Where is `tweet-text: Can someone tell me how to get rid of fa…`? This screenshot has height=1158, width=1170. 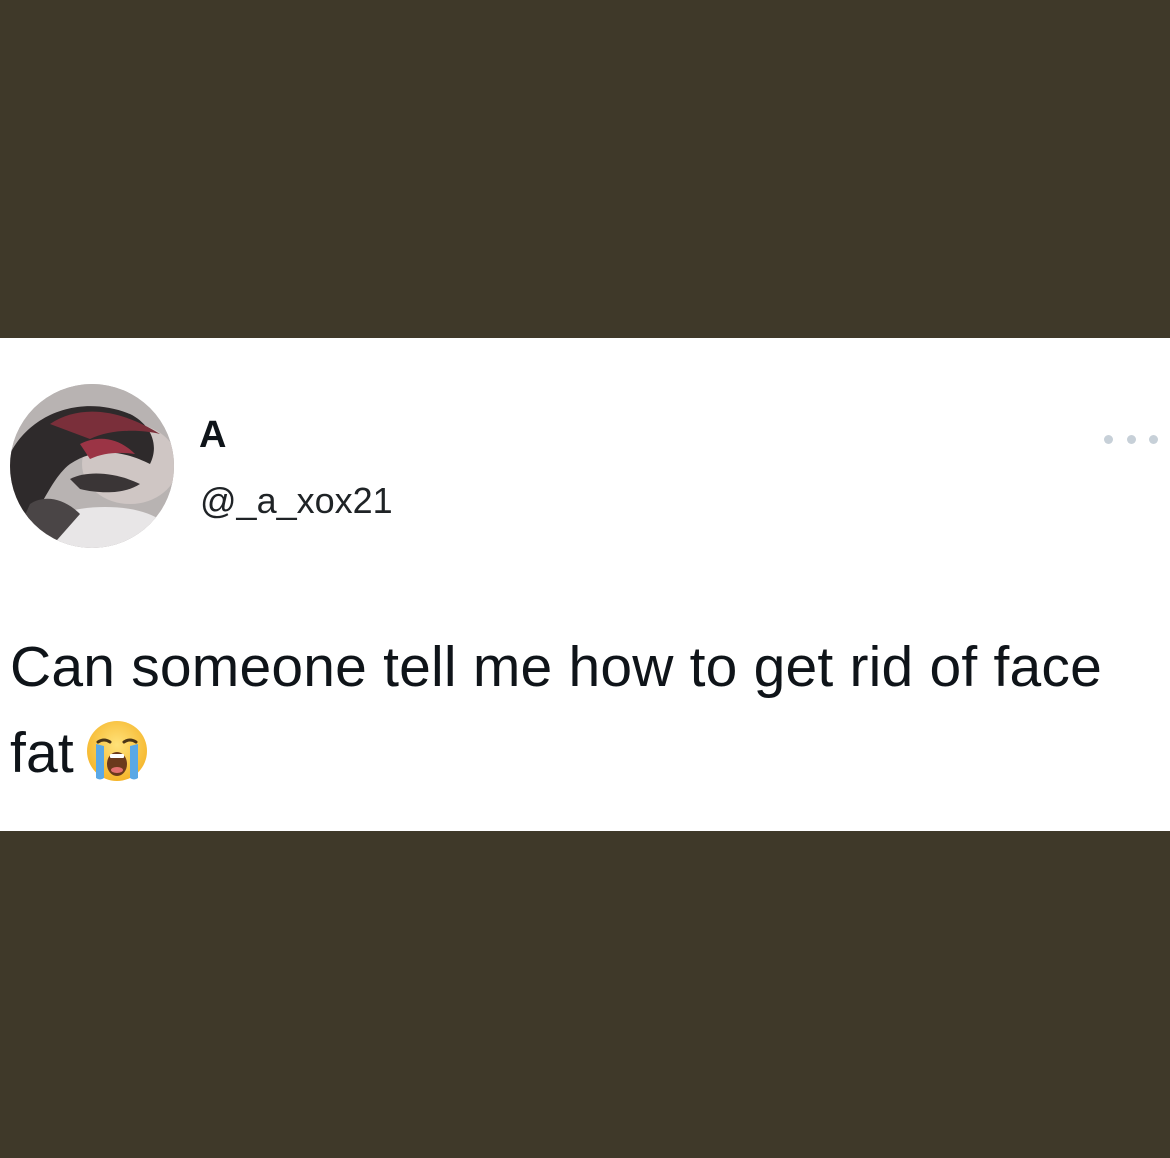
tweet-text: Can someone tell me how to get rid of fa… is located at coordinates (556, 710).